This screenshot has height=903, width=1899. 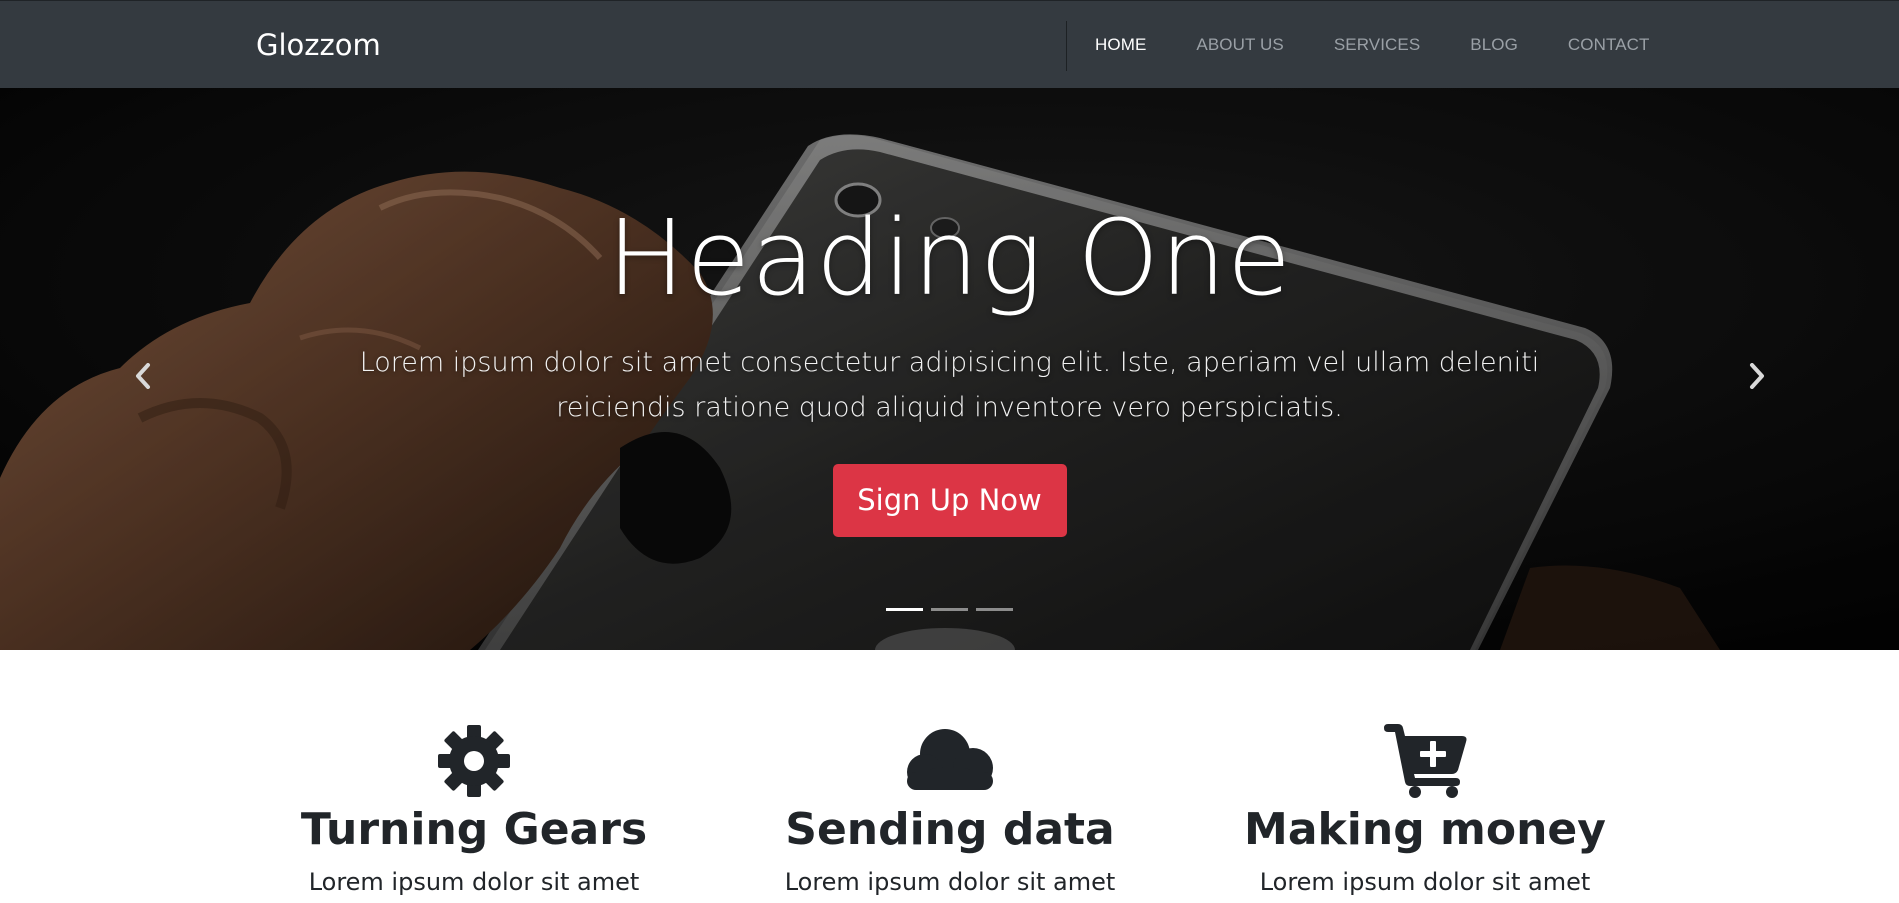 I want to click on chevron-right-icon, so click(x=1757, y=376).